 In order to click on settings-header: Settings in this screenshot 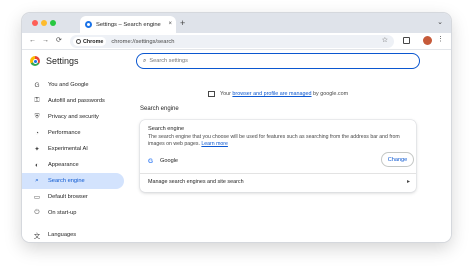, I will do `click(54, 61)`.